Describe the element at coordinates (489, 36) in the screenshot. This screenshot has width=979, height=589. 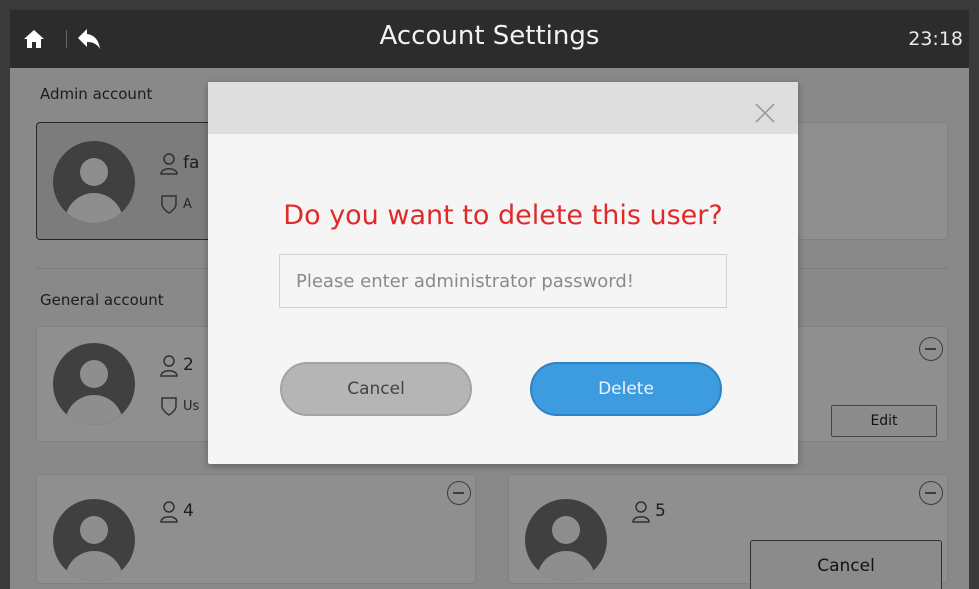
I see `page-title: Account Settings` at that location.